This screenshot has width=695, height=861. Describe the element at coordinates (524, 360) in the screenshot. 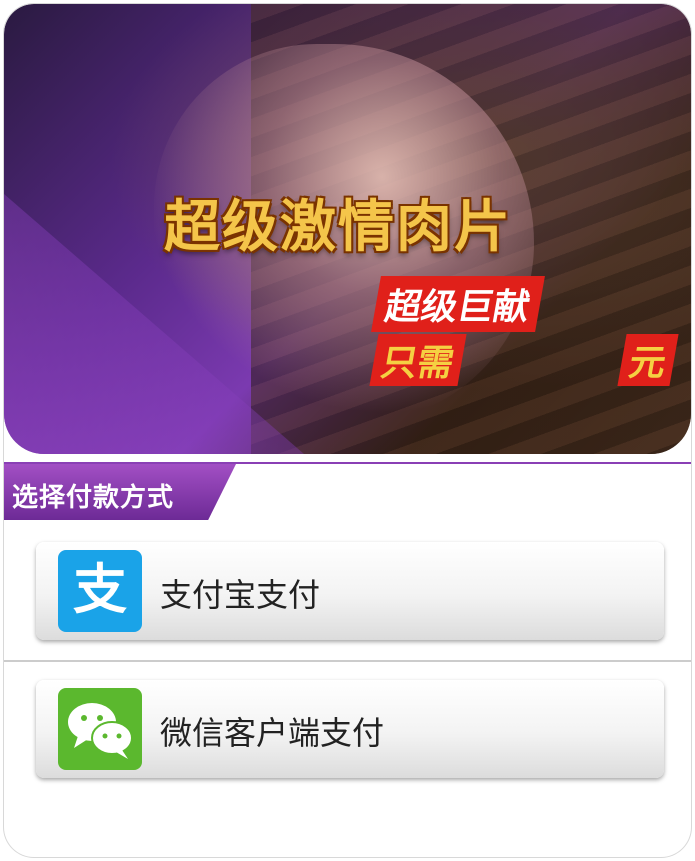

I see `price-row: 只需 元` at that location.